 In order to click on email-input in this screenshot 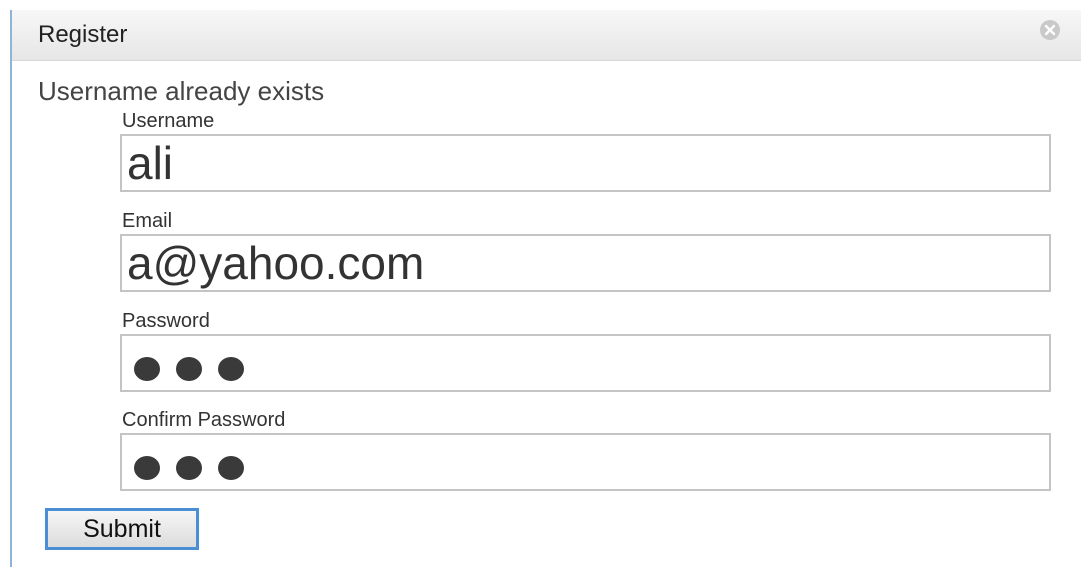, I will do `click(585, 263)`.